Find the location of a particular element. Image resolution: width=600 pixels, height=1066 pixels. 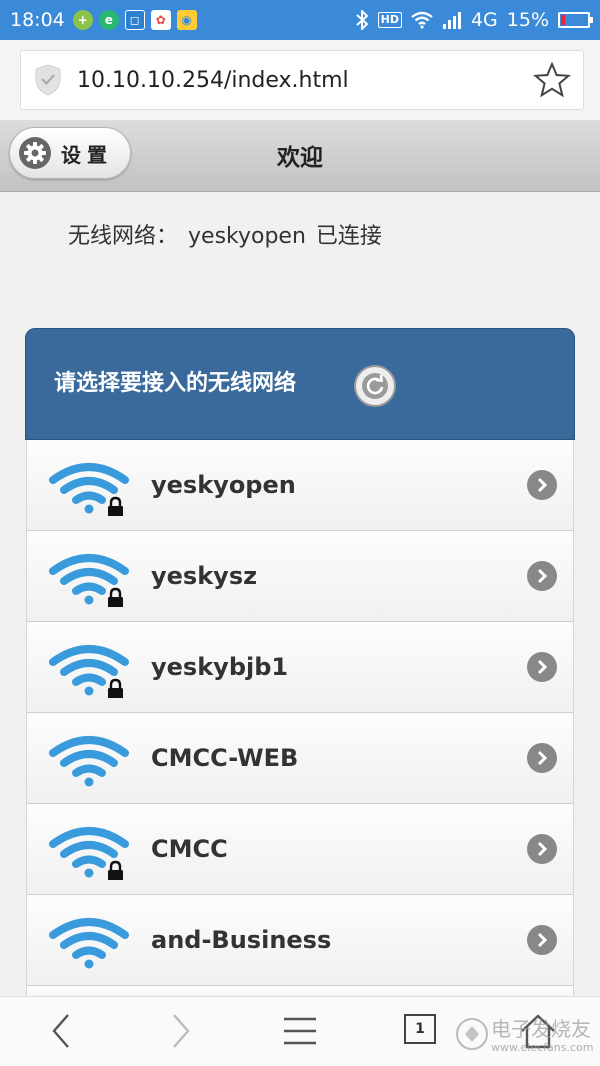

network-row: CMCC is located at coordinates (300, 849).